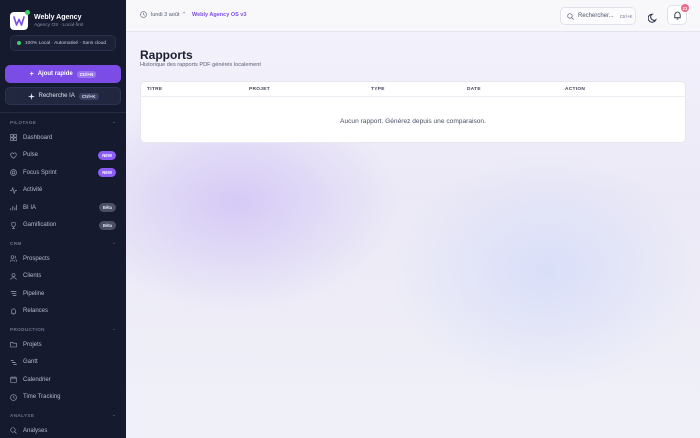 This screenshot has height=438, width=700. I want to click on quick-add-label: Ajout rapide, so click(55, 74).